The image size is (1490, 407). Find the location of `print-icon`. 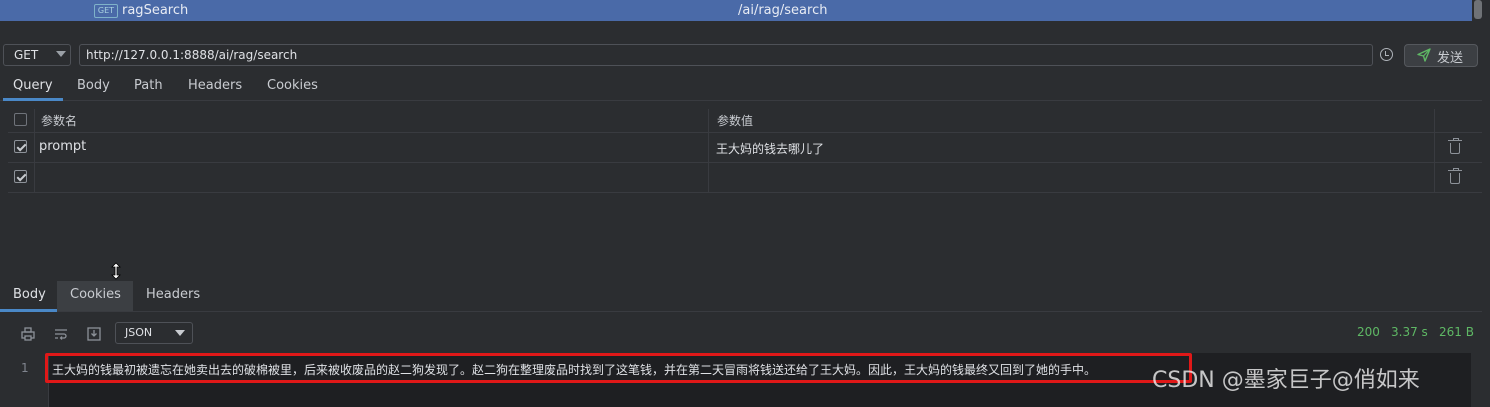

print-icon is located at coordinates (28, 334).